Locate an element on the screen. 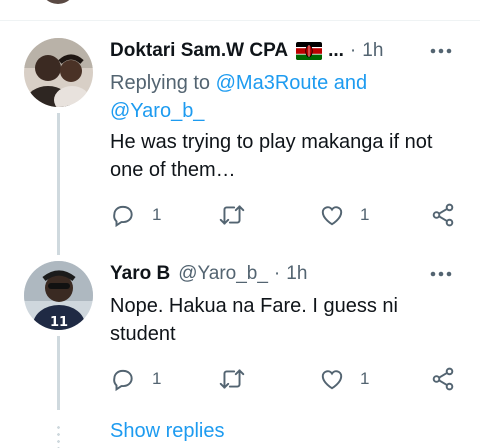  thread-continuation-dots is located at coordinates (58, 436).